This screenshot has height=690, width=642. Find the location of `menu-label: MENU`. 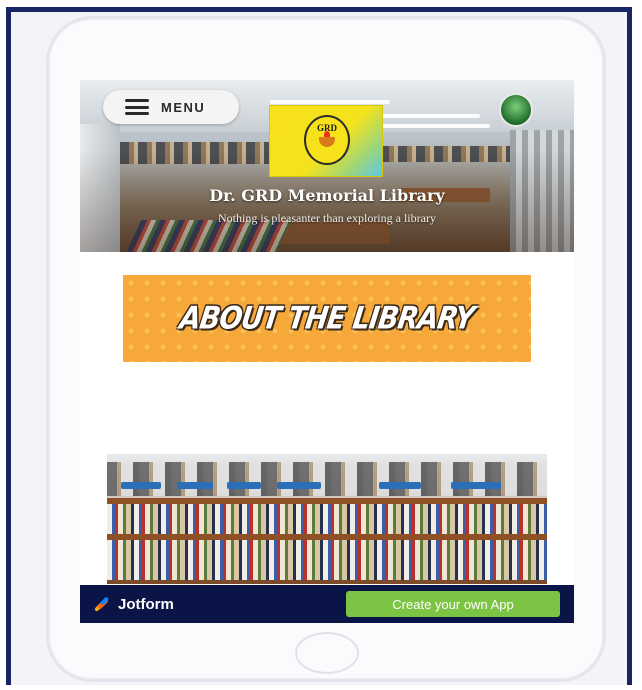

menu-label: MENU is located at coordinates (183, 107).